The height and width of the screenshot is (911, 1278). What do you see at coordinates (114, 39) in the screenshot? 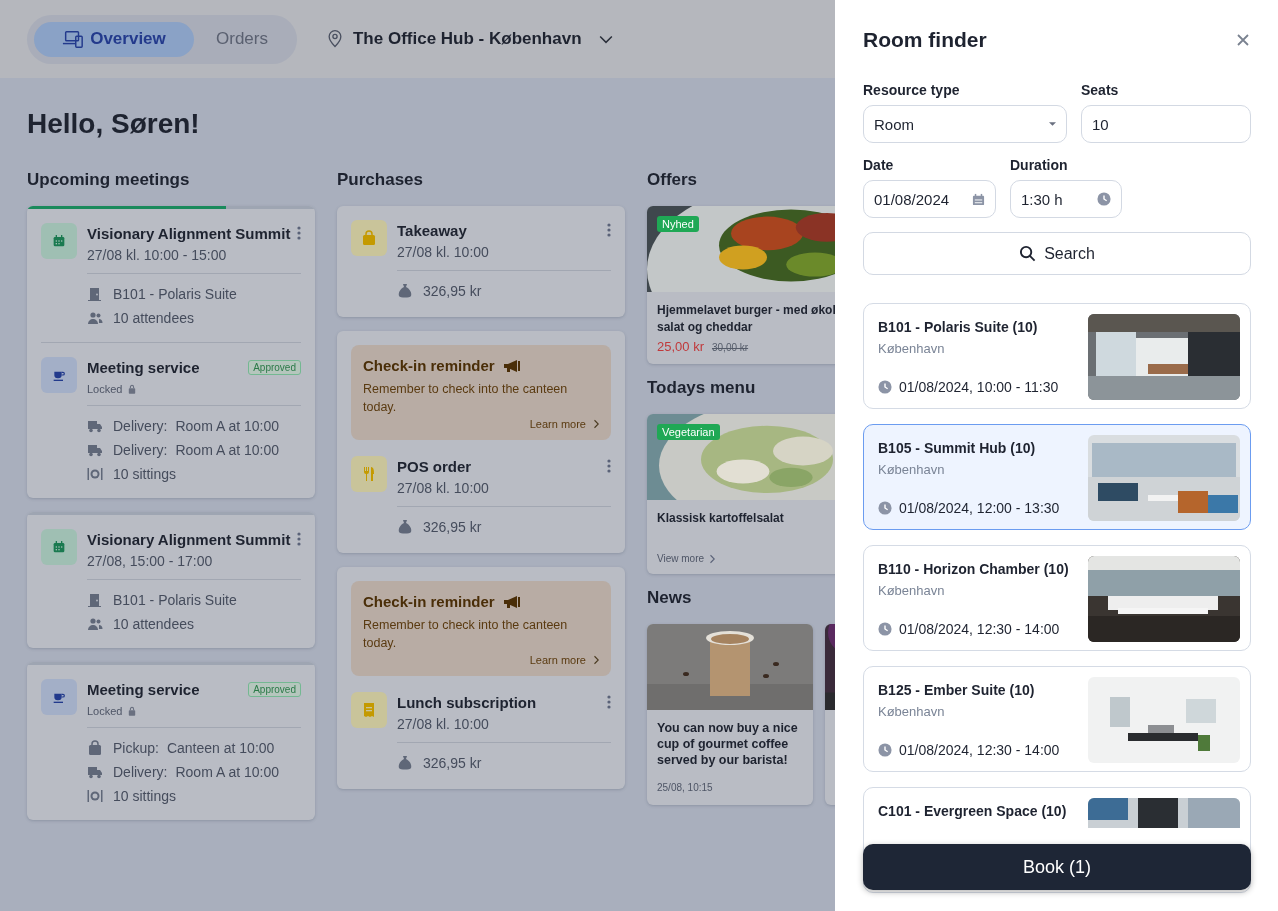
I see `tab: Overview` at bounding box center [114, 39].